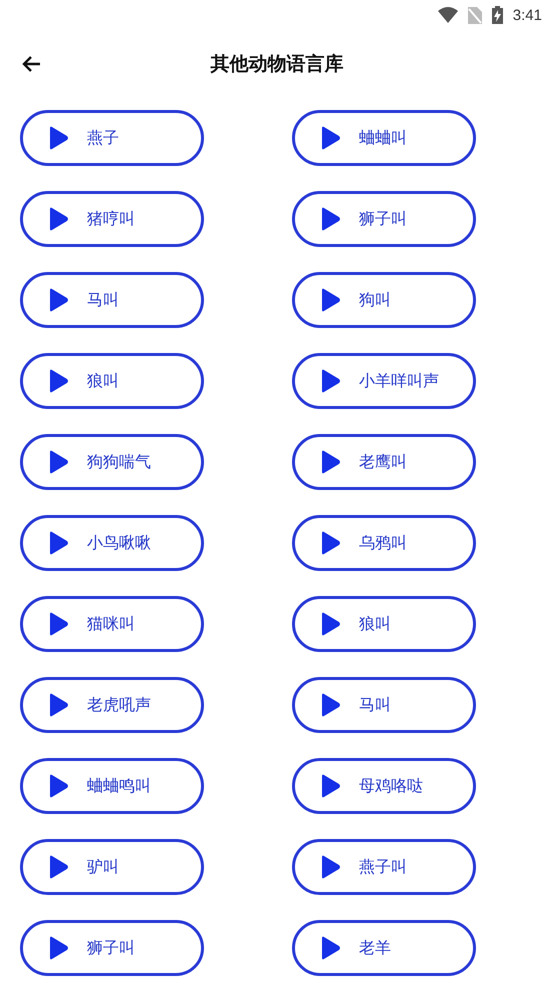 The height and width of the screenshot is (986, 554). Describe the element at coordinates (527, 15) in the screenshot. I see `clock-time: 3:41` at that location.